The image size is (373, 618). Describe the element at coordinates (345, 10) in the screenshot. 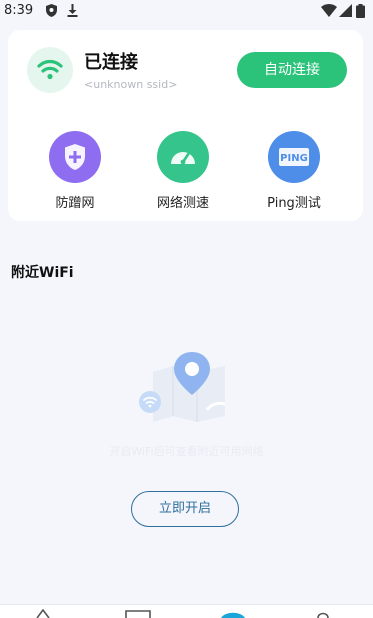

I see `signal-icon` at that location.